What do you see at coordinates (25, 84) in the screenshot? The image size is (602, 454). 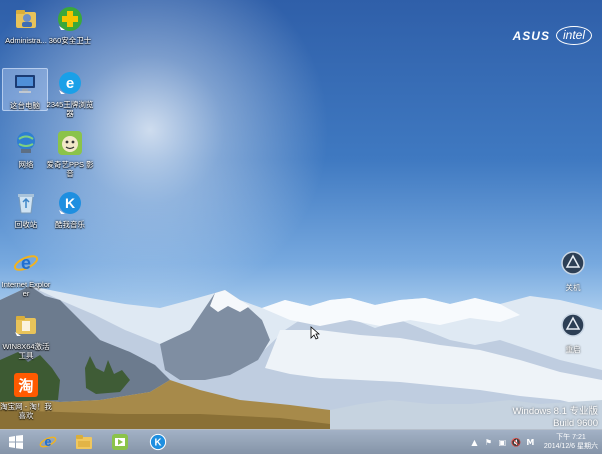 I see `computer-icon` at bounding box center [25, 84].